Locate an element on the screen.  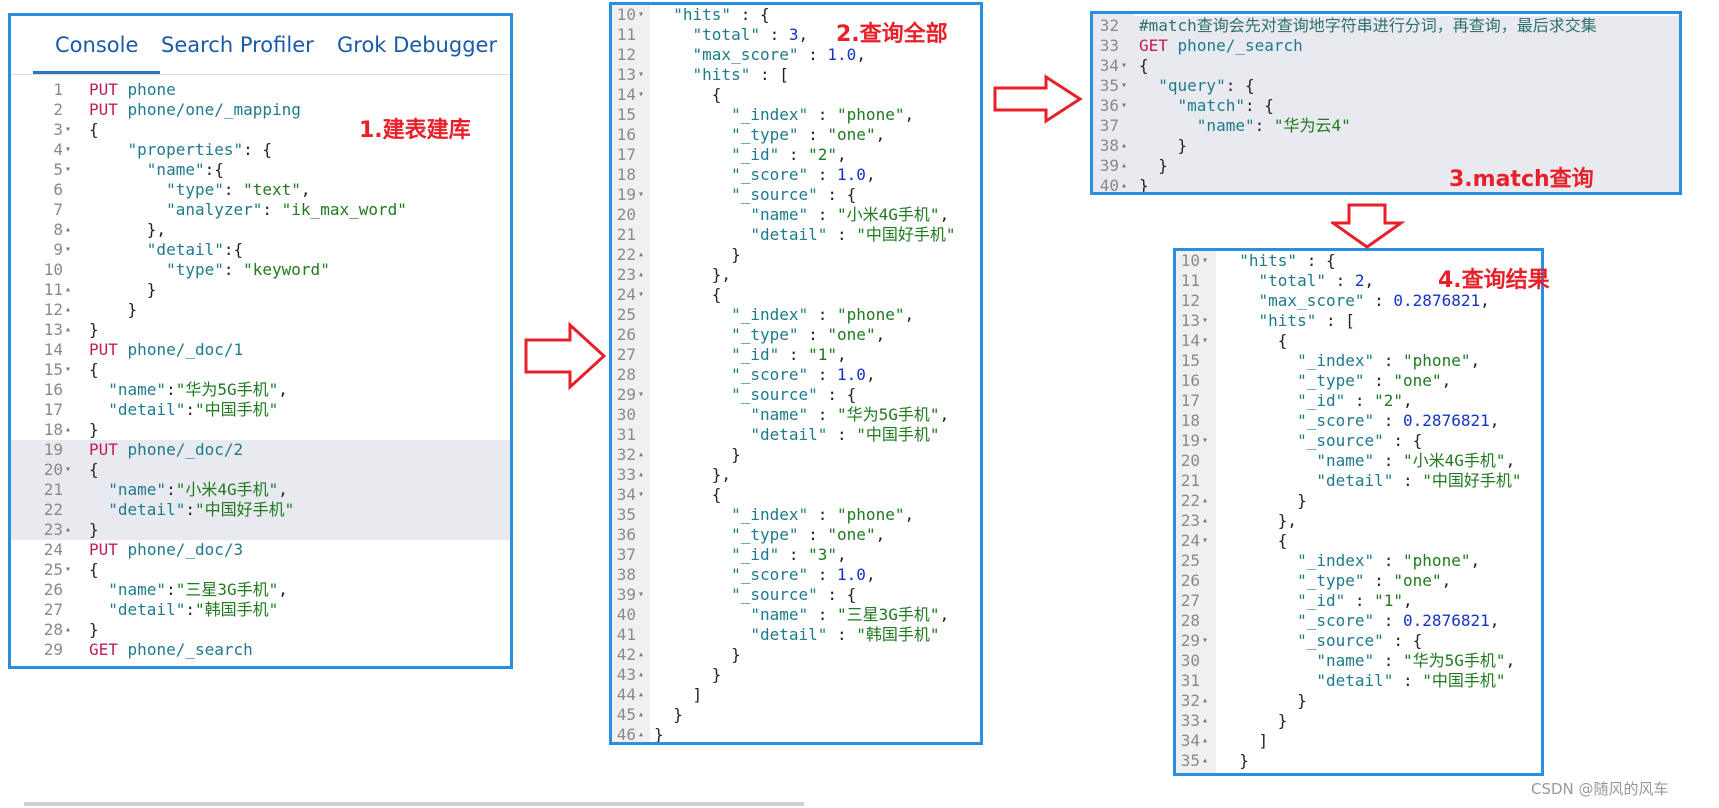
code-token: GET is located at coordinates (103, 649).